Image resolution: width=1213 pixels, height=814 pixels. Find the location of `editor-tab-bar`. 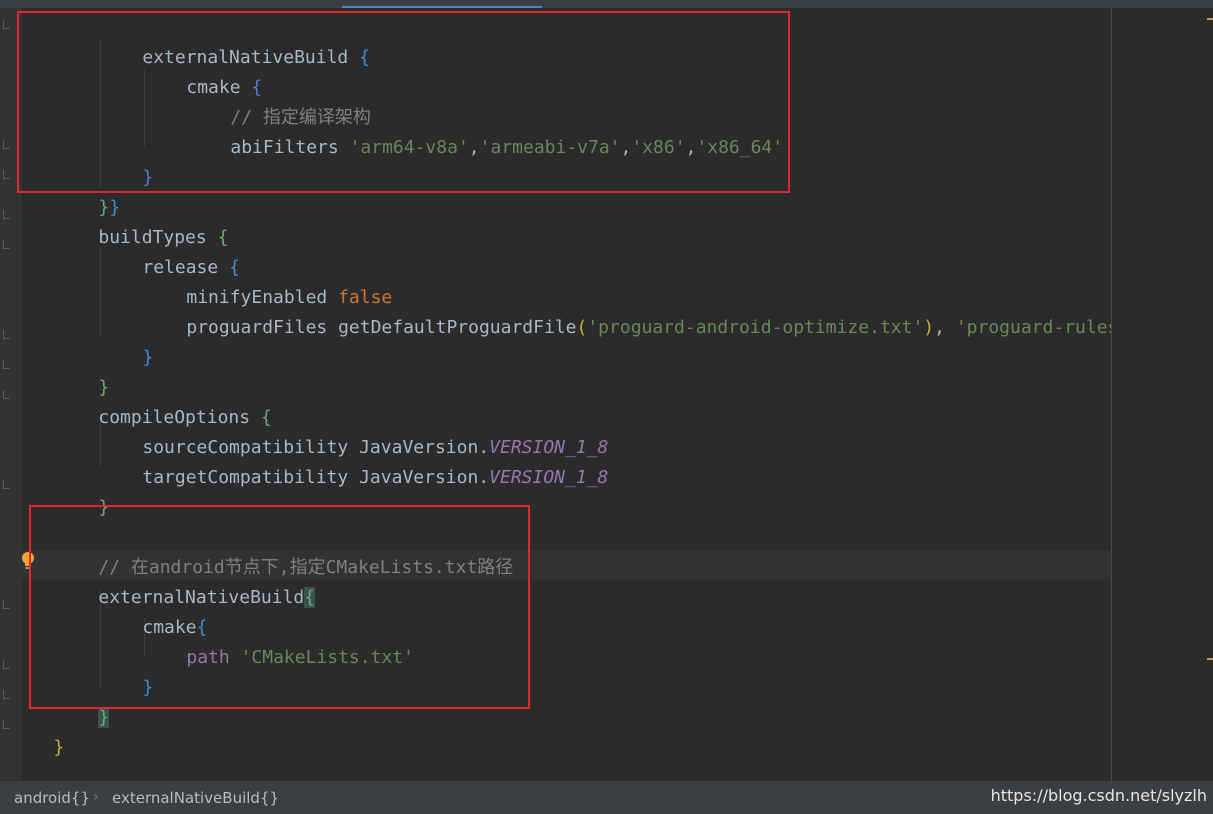

editor-tab-bar is located at coordinates (606, 4).